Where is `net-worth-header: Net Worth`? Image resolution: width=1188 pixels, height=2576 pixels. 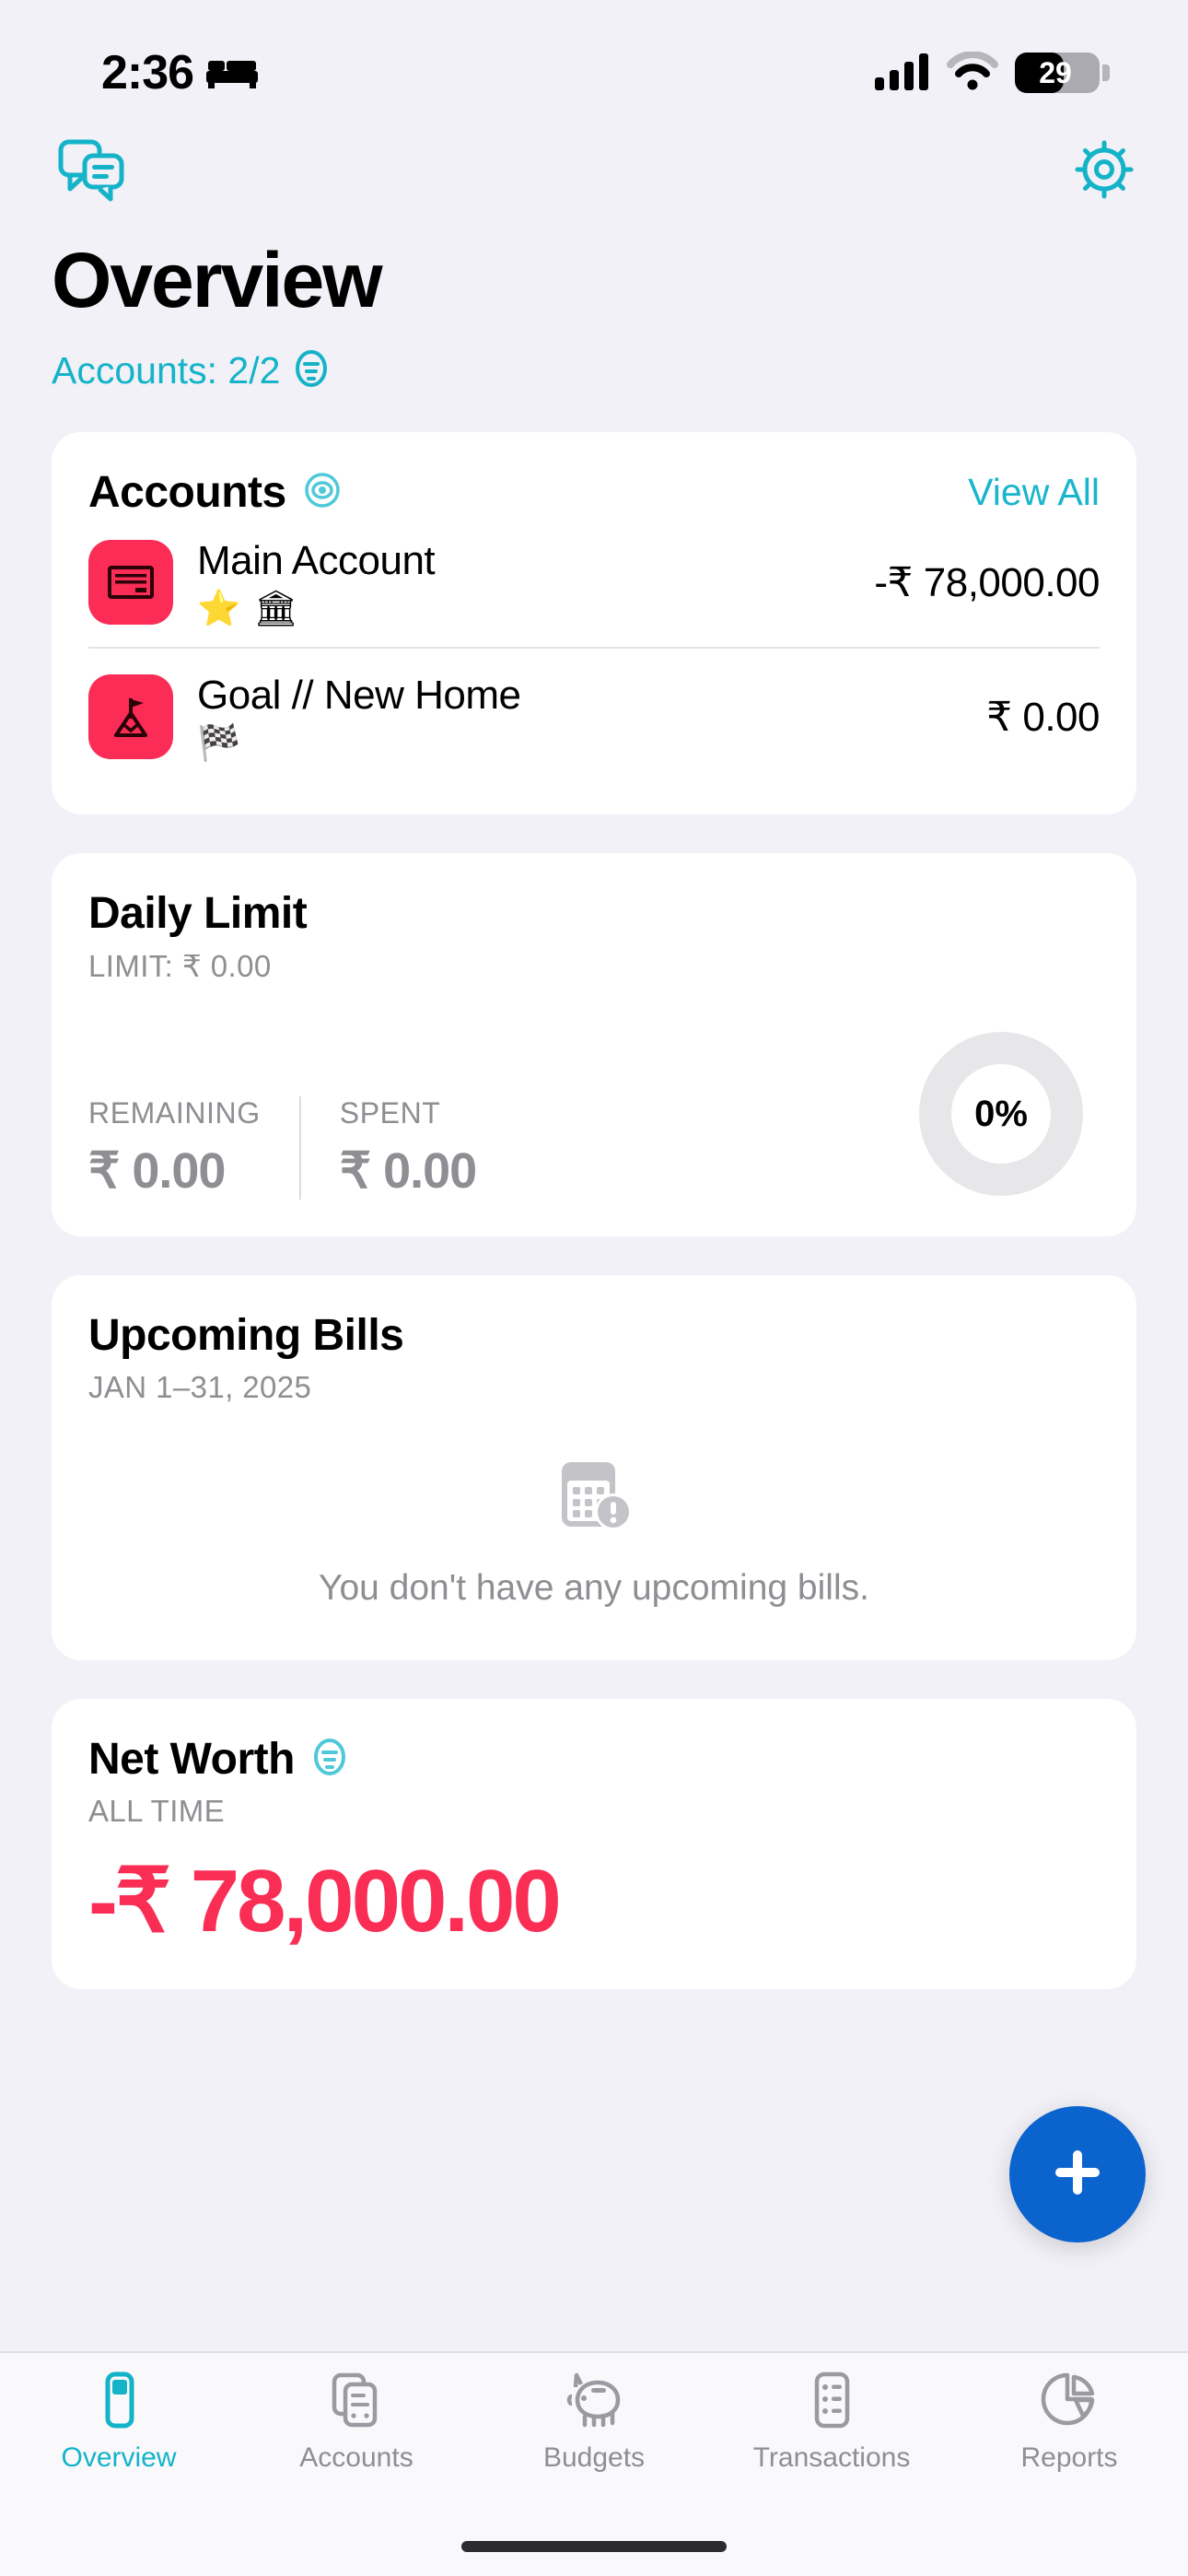 net-worth-header: Net Worth is located at coordinates (594, 1759).